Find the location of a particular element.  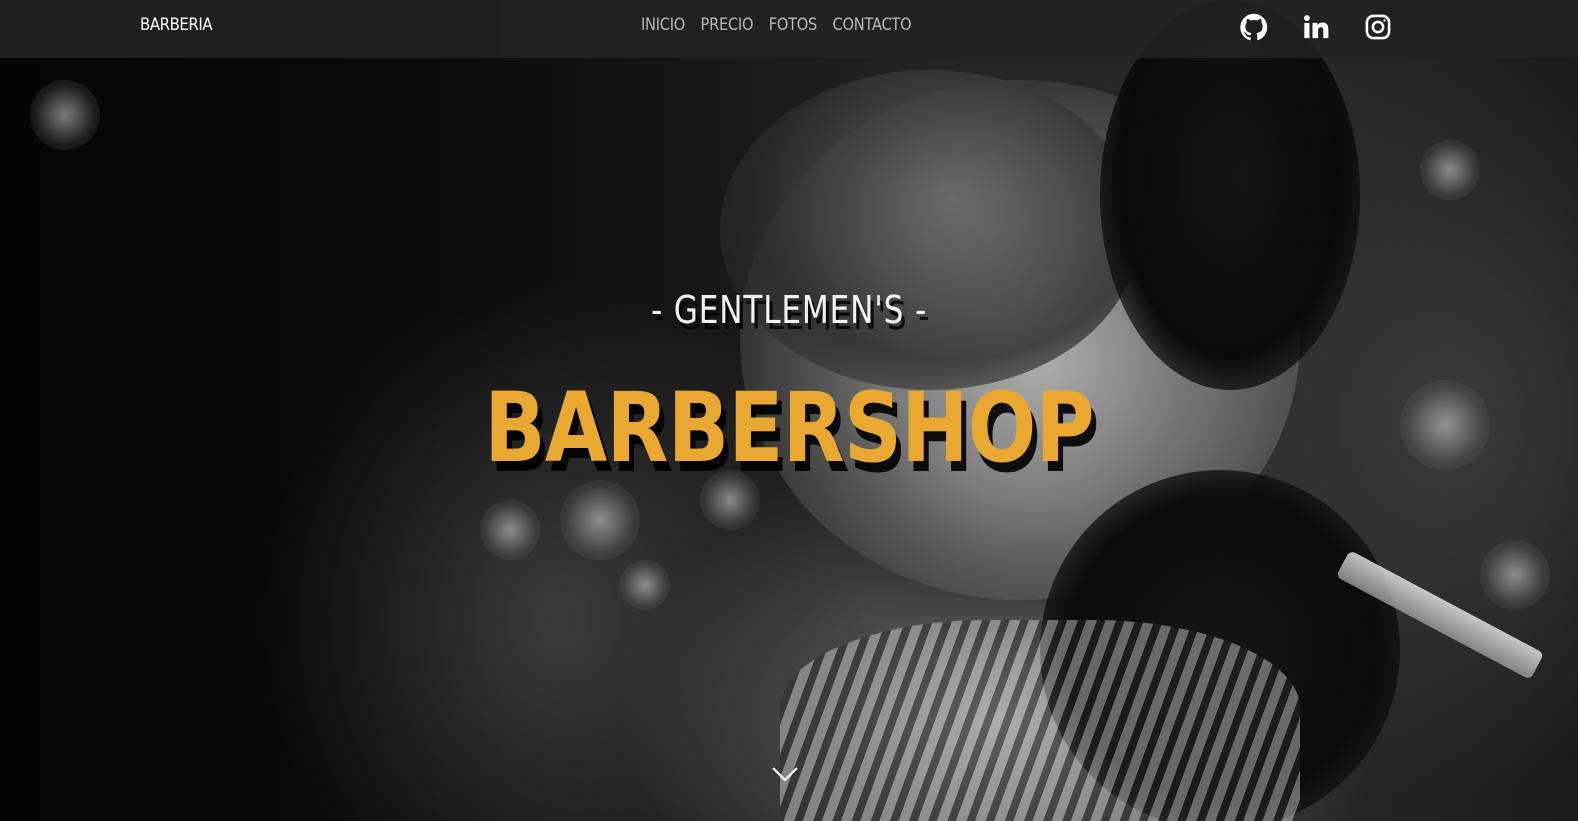

nav-links: INICIO PRECIO FOTOS CONTACTO is located at coordinates (776, 25).